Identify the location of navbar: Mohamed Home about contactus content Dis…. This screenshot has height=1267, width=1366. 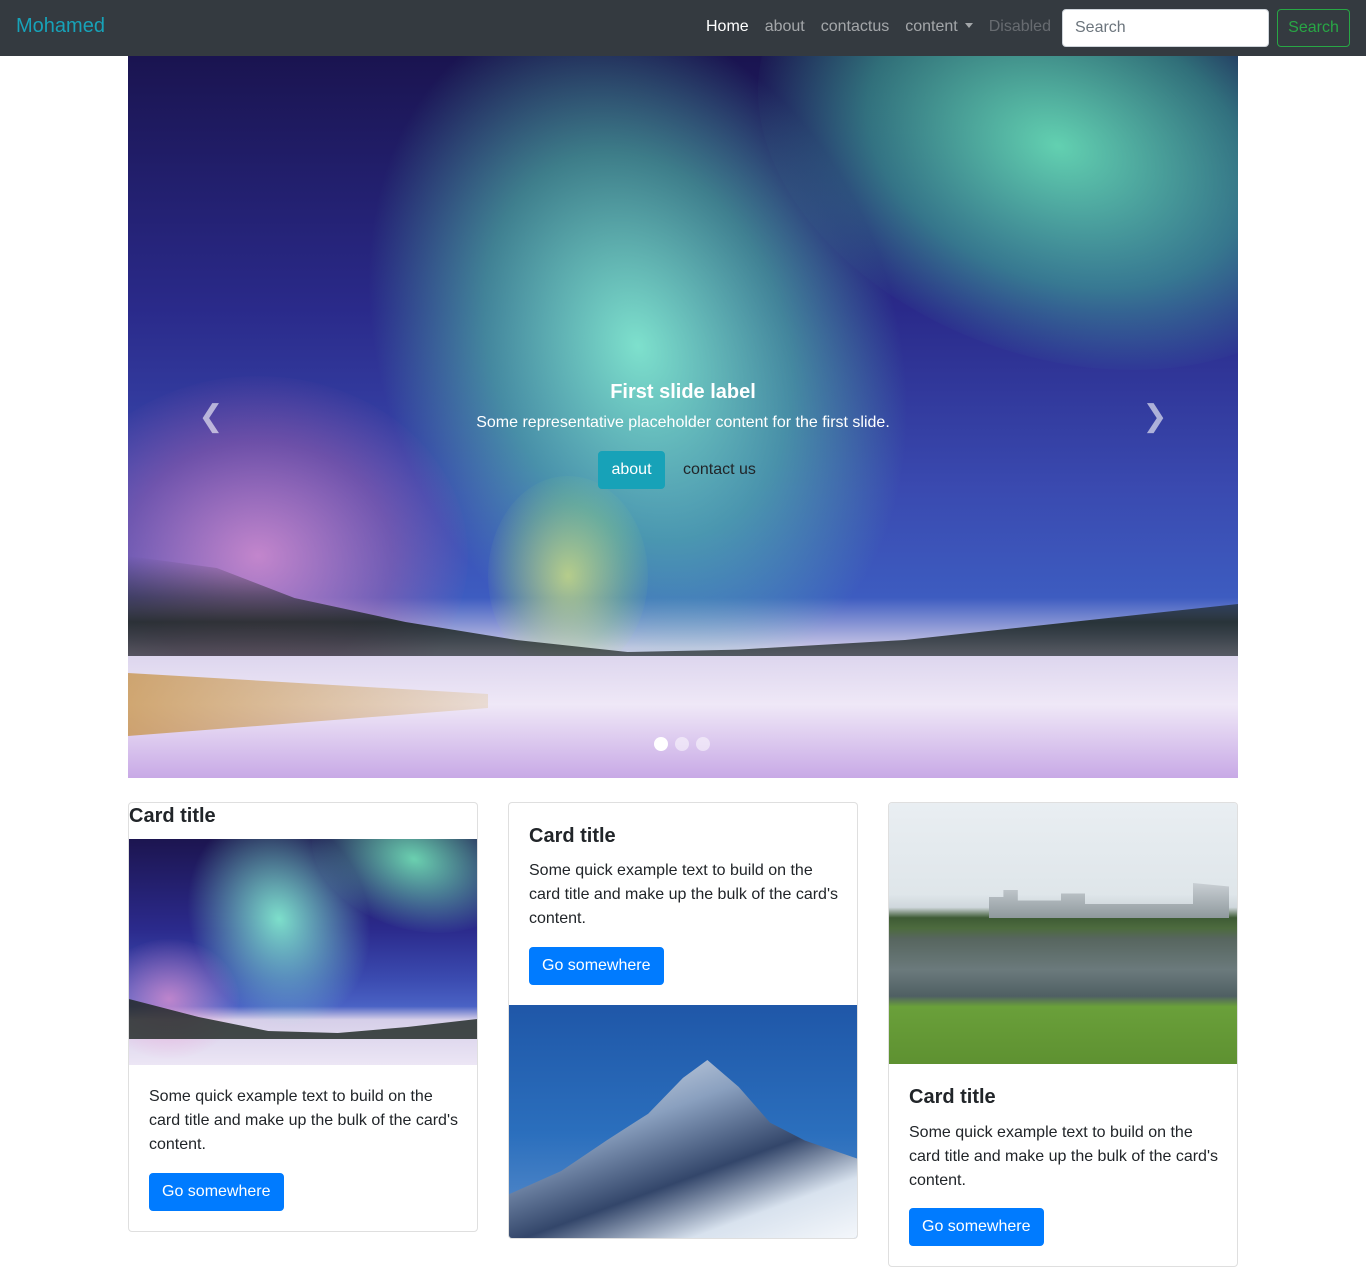
(683, 28).